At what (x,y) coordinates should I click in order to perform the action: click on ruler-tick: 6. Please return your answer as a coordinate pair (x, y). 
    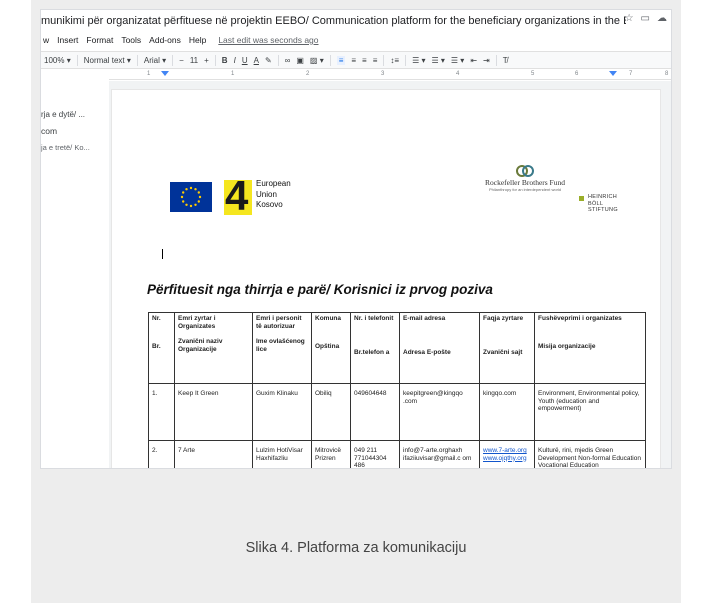
    Looking at the image, I should click on (577, 74).